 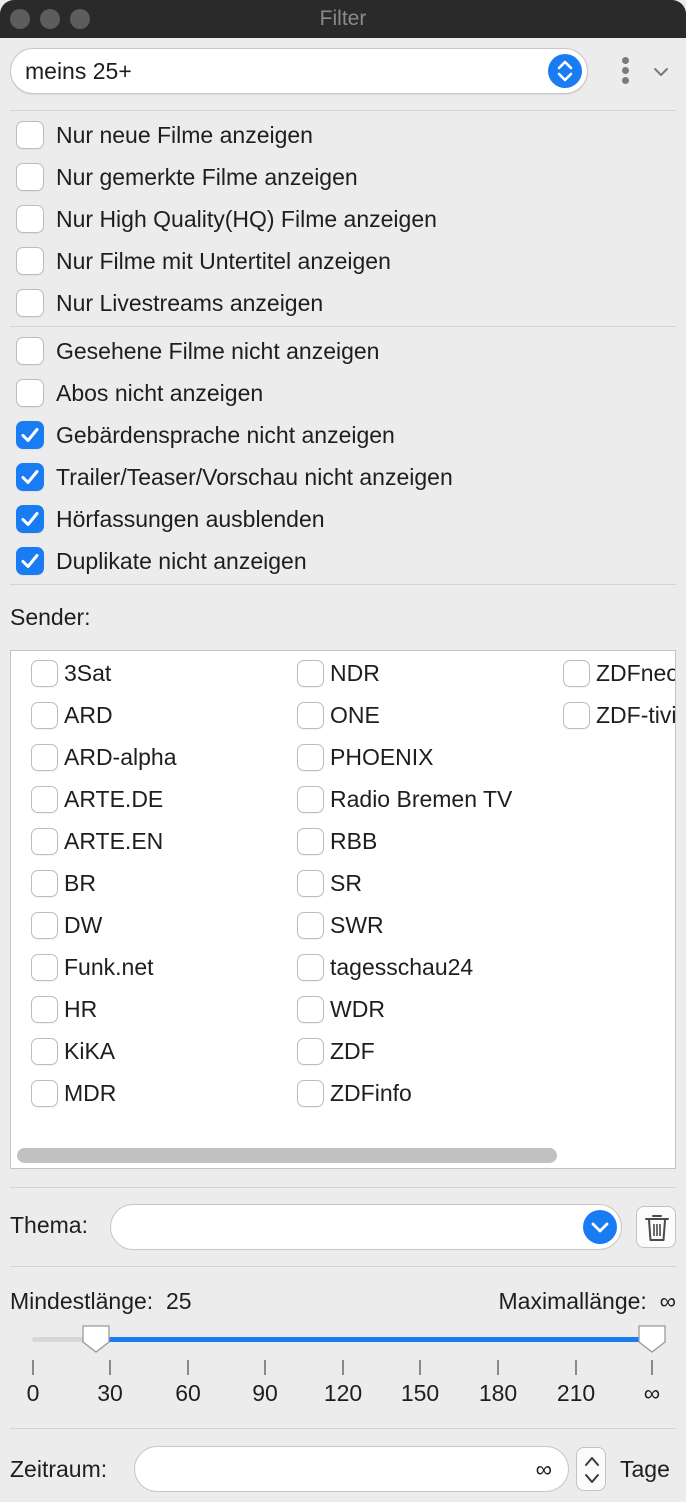 I want to click on sender-item: ARTE.DE, so click(x=97, y=799).